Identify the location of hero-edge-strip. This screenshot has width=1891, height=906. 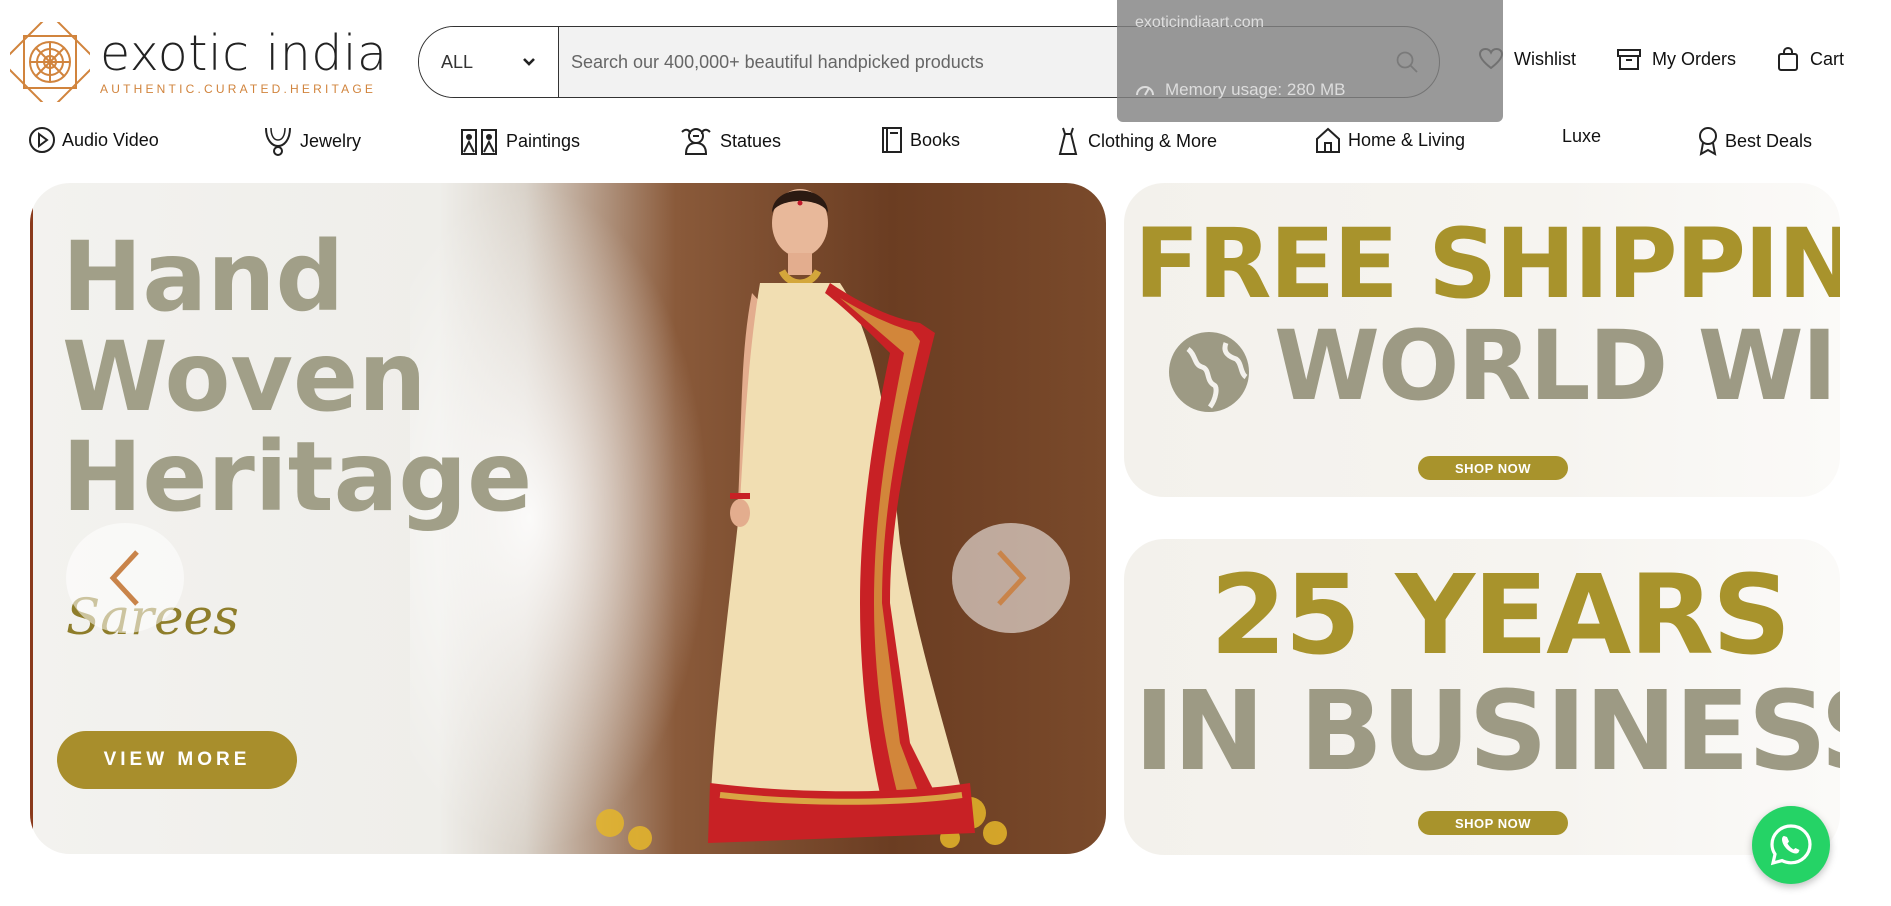
(31, 518).